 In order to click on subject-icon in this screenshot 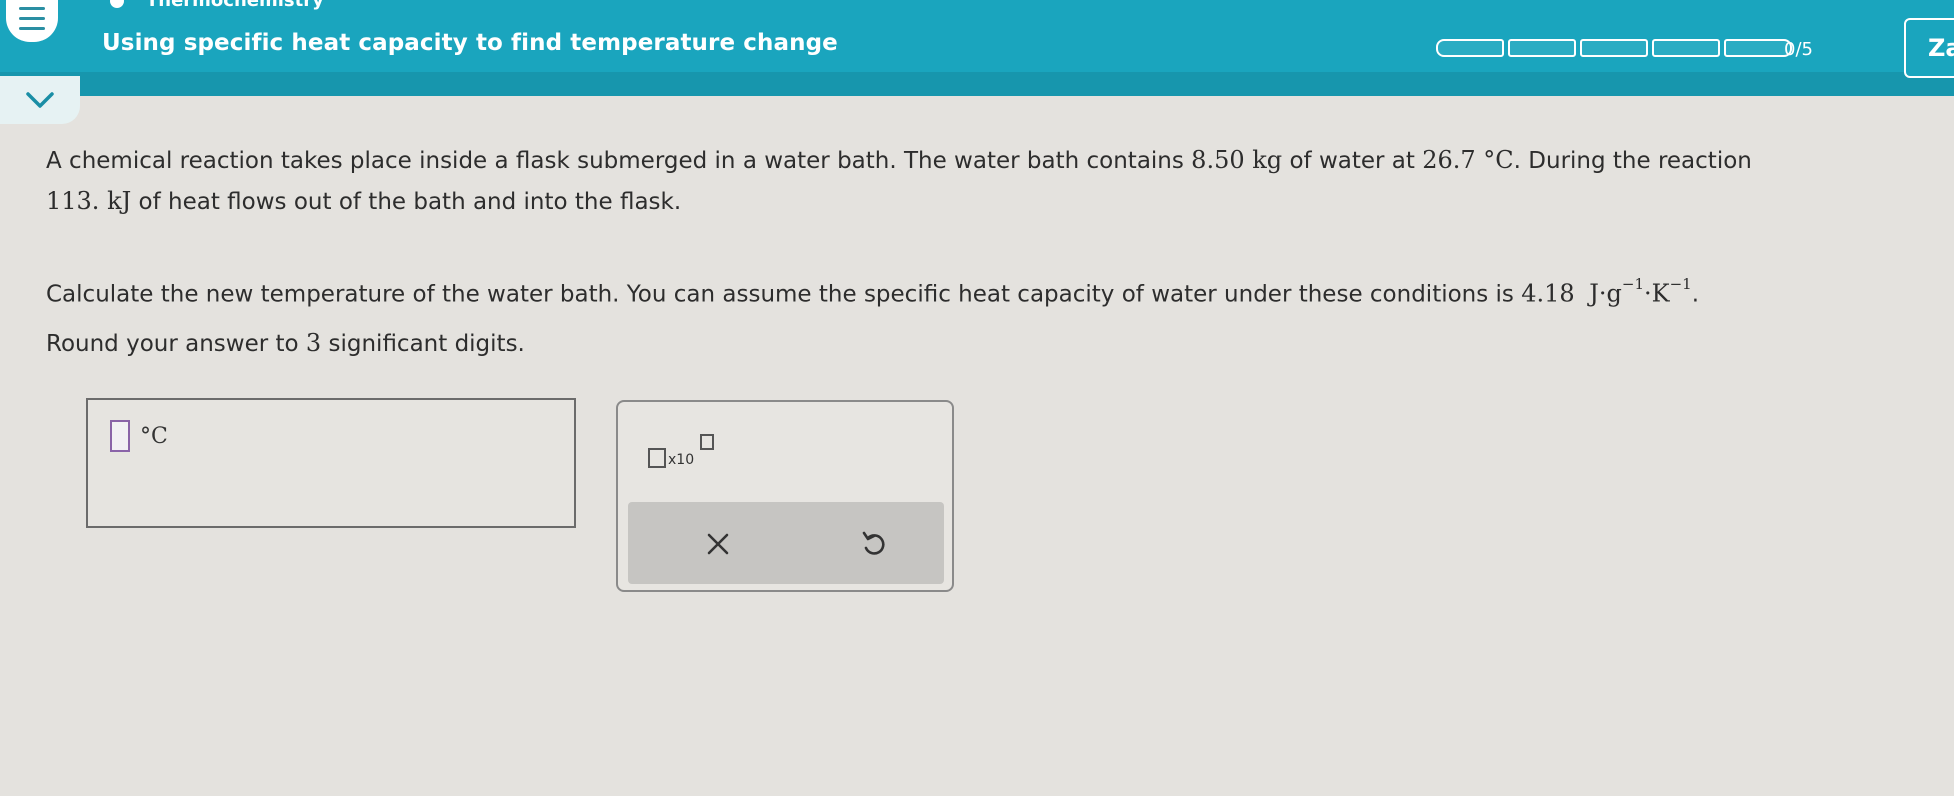, I will do `click(117, 4)`.